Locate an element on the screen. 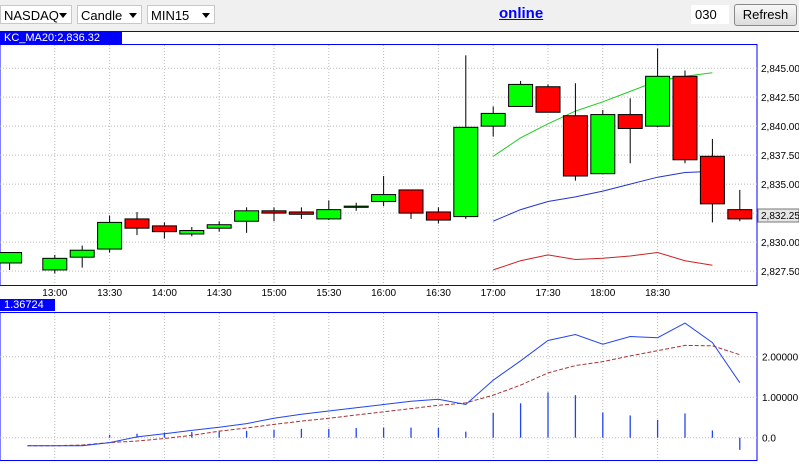 The image size is (799, 464). y-tick-label: 1.00000 is located at coordinates (780, 398).